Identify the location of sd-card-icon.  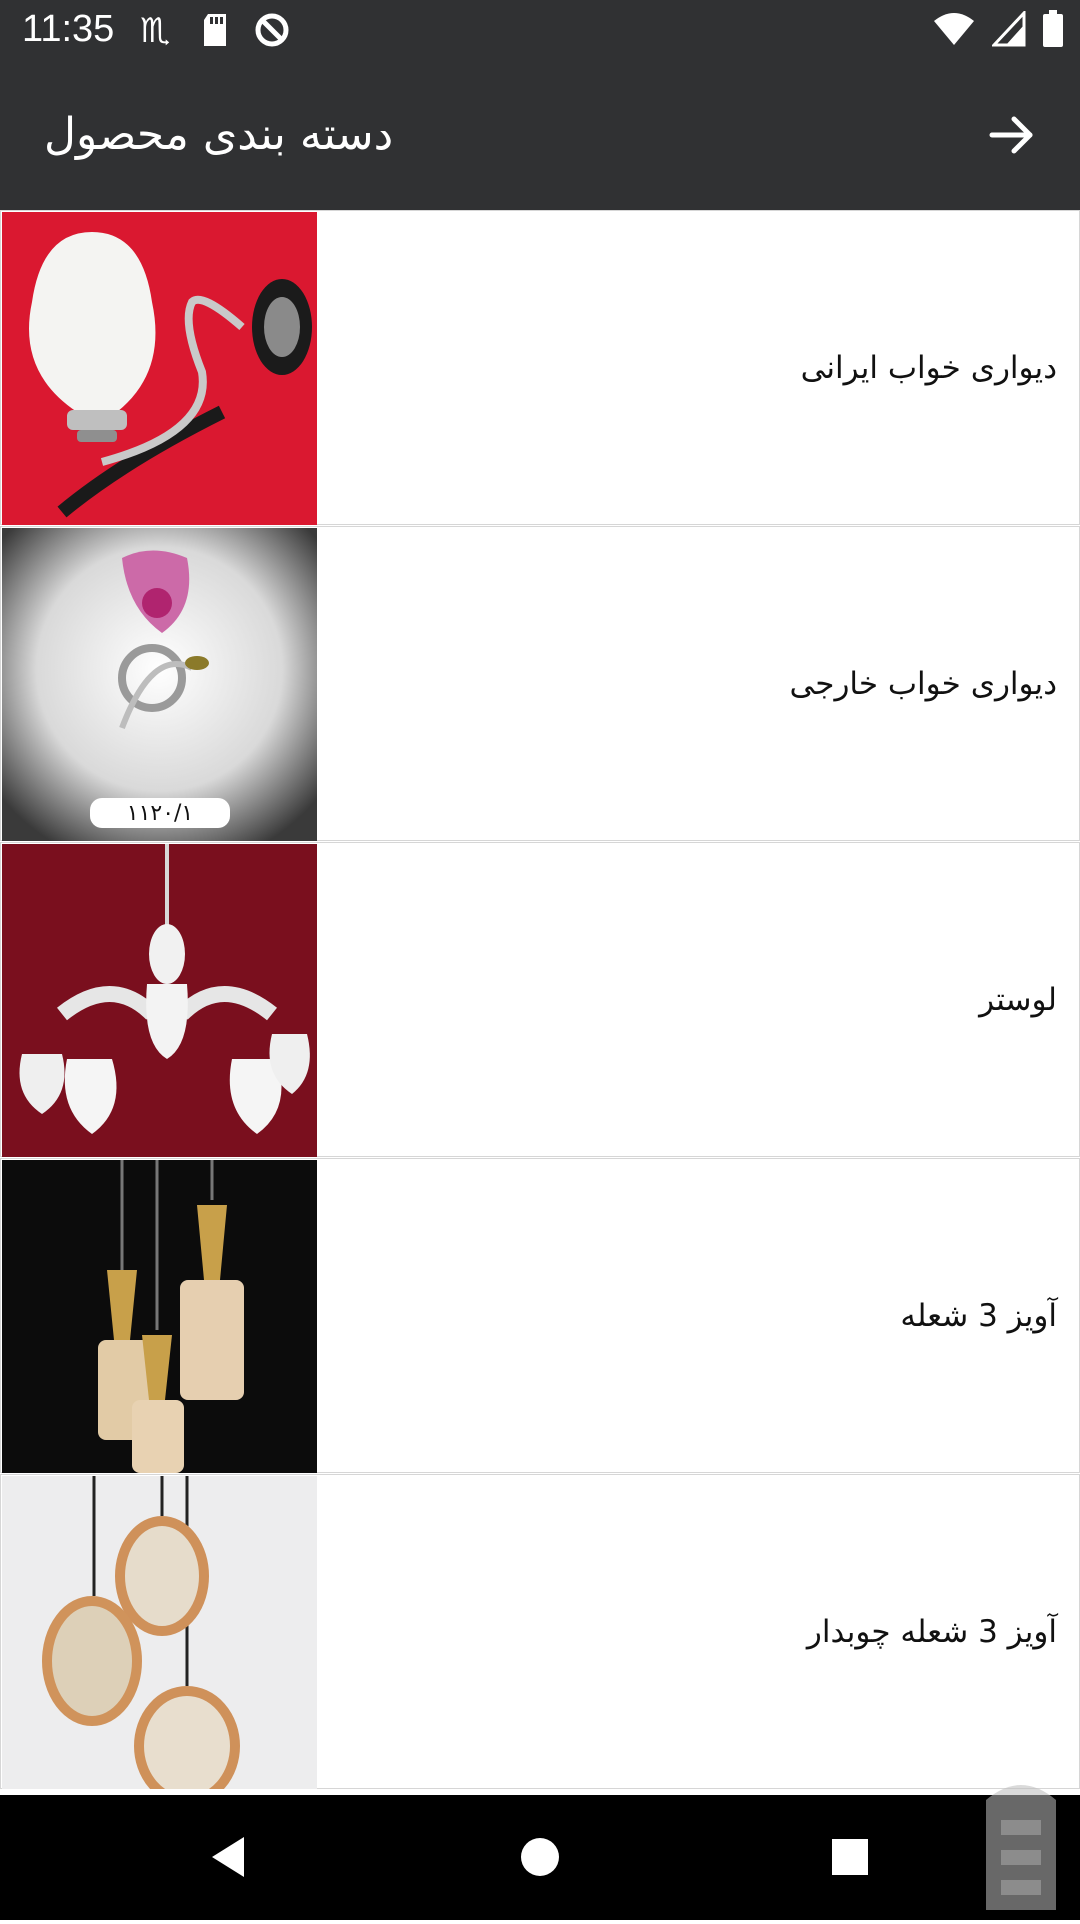
(215, 32).